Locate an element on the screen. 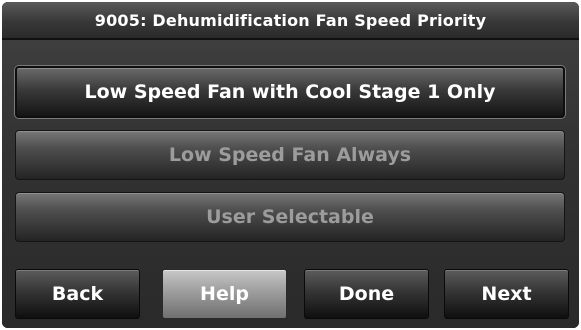  option-low-speed-fan-cool-stage-1: Low Speed Fan with Cool Stage 1 Only is located at coordinates (290, 92).